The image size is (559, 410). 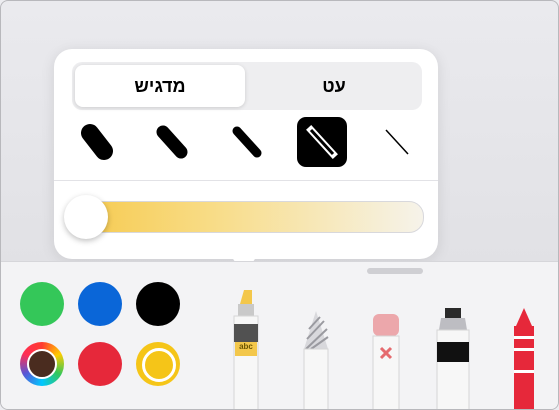 What do you see at coordinates (246, 217) in the screenshot?
I see `opacity-slider-track` at bounding box center [246, 217].